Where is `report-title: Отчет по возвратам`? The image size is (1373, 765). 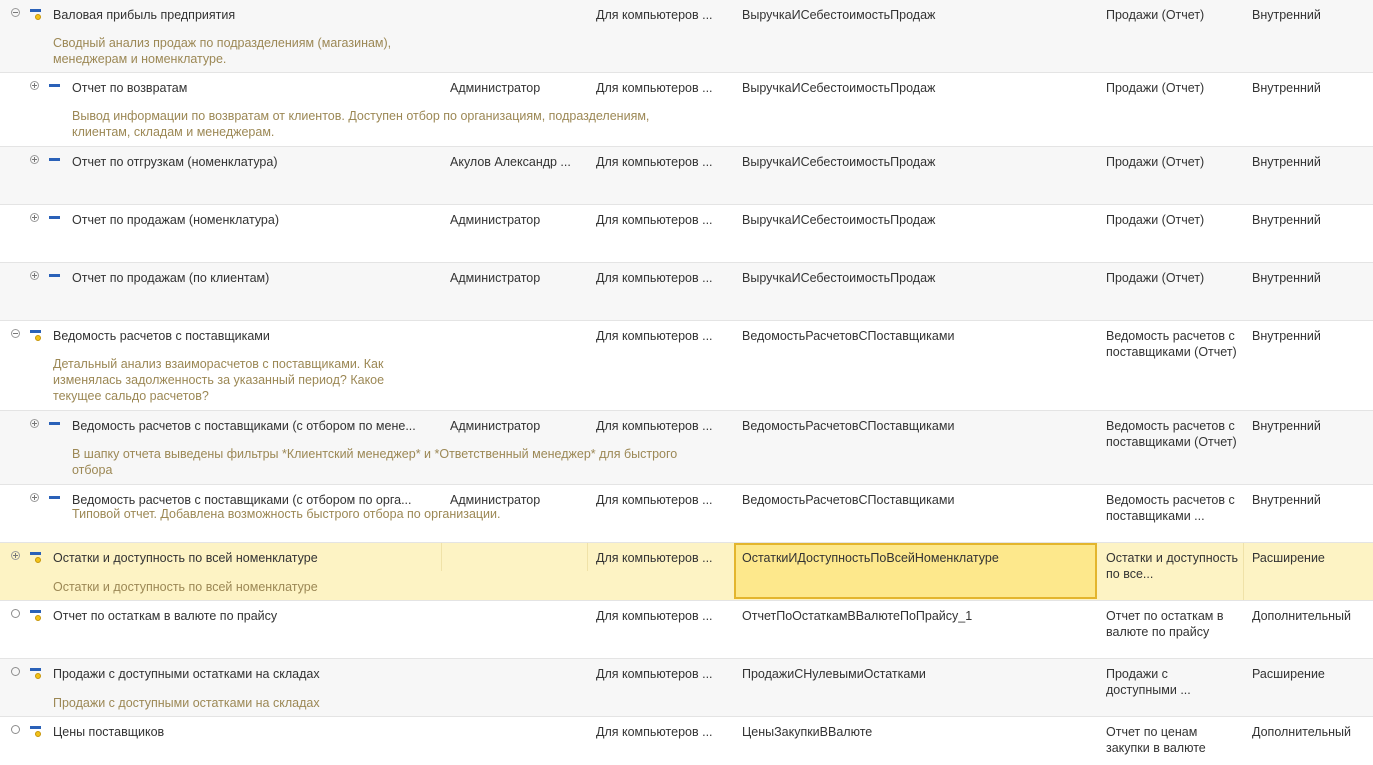
report-title: Отчет по возвратам is located at coordinates (130, 88).